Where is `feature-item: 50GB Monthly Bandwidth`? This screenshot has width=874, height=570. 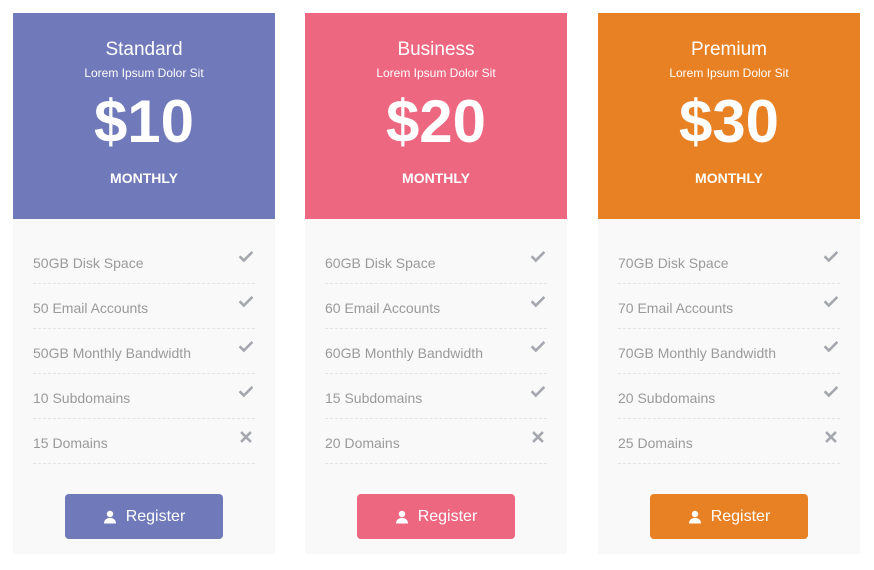
feature-item: 50GB Monthly Bandwidth is located at coordinates (144, 351).